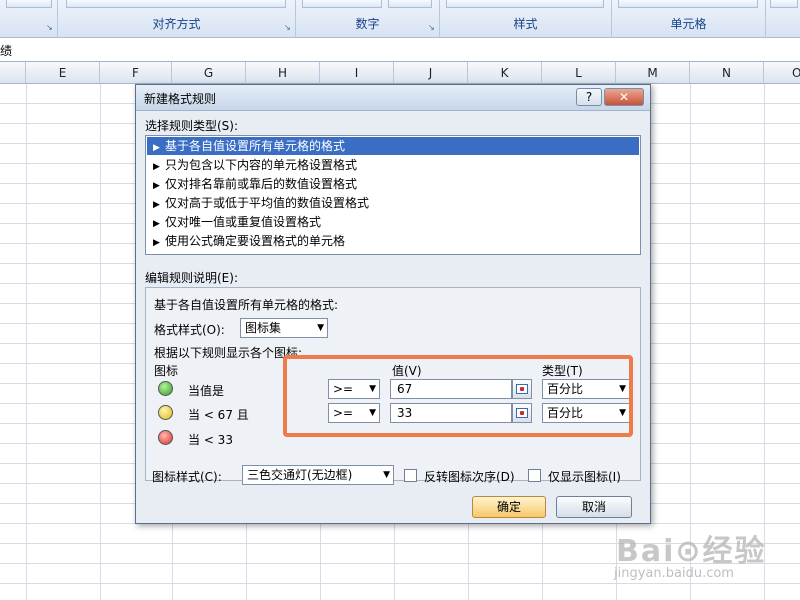 Image resolution: width=800 pixels, height=600 pixels. What do you see at coordinates (727, 73) in the screenshot?
I see `column-header: N` at bounding box center [727, 73].